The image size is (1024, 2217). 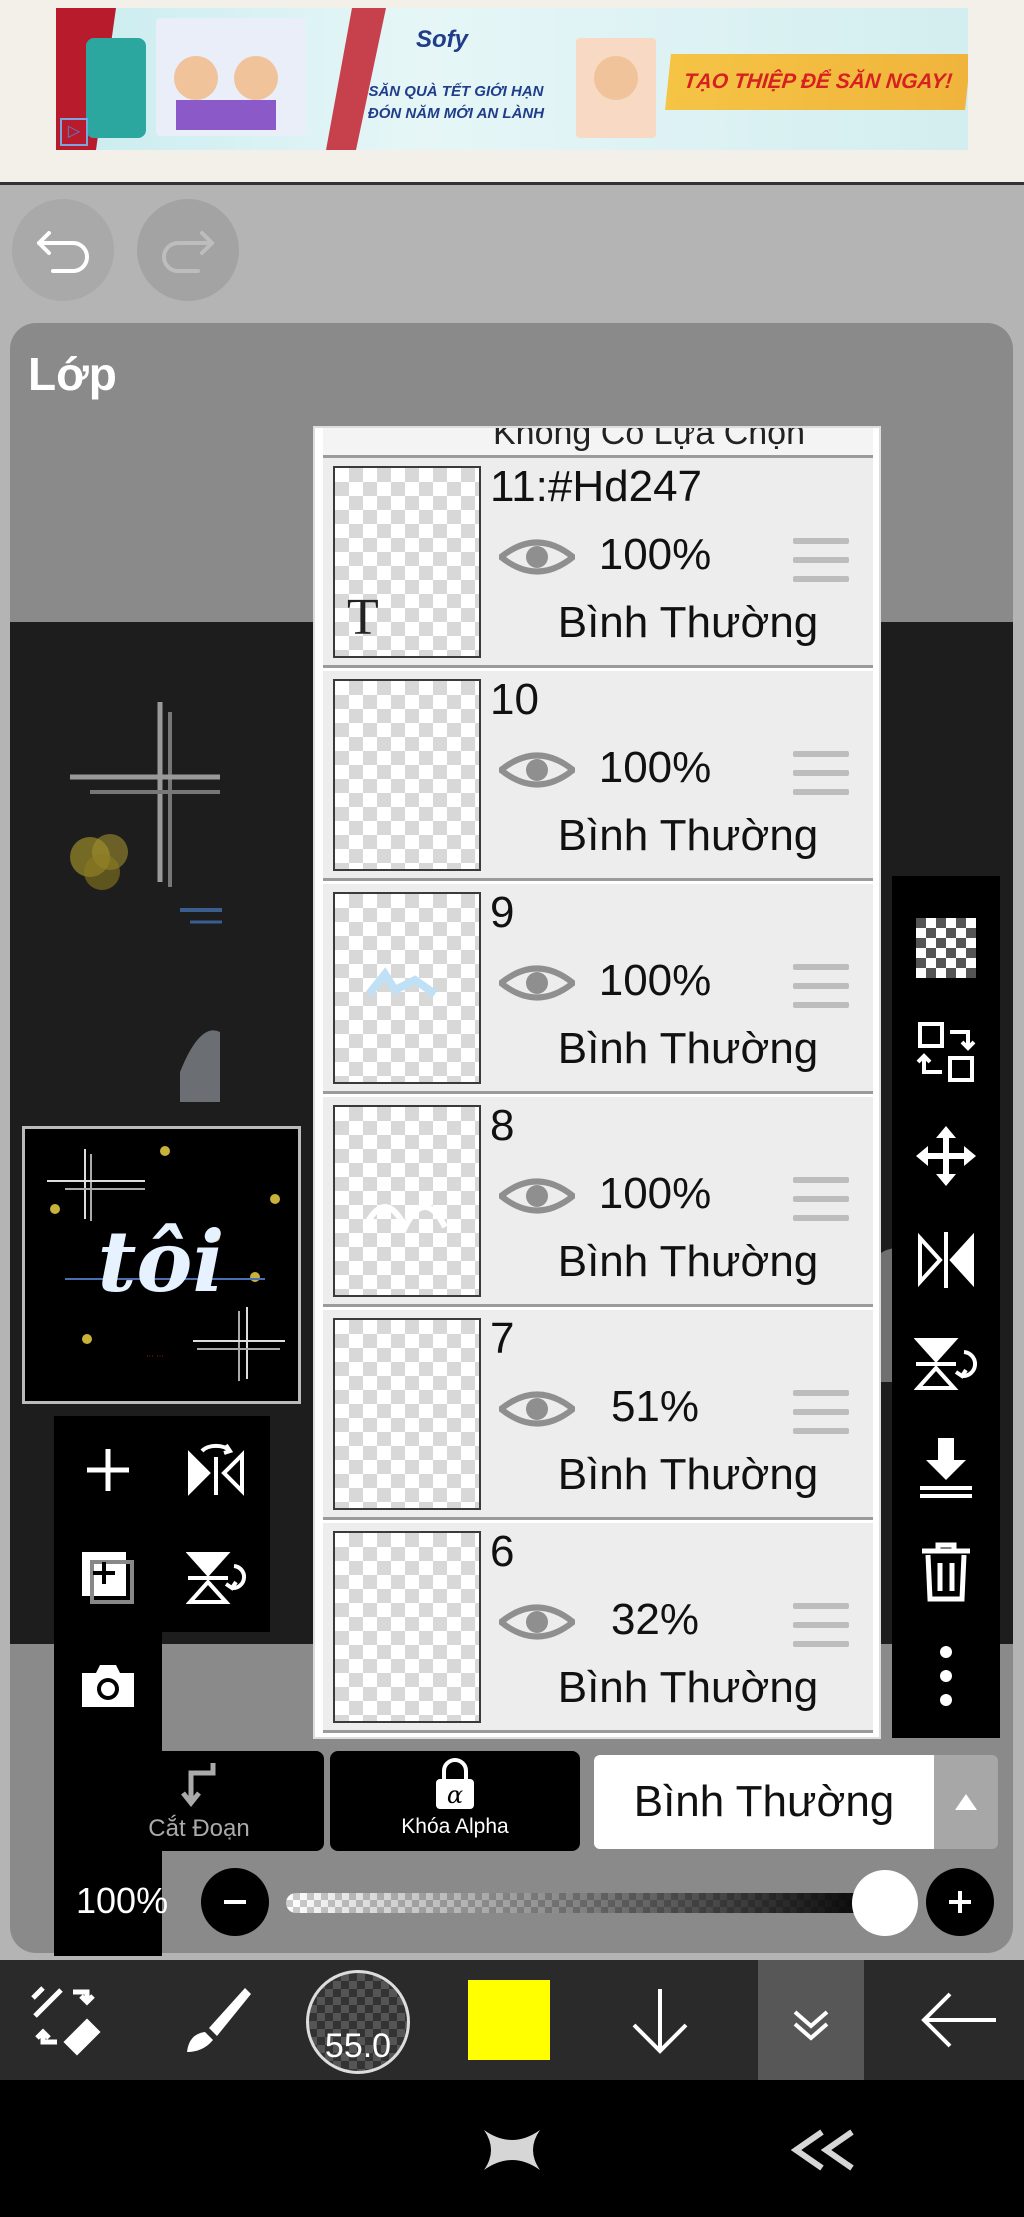 I want to click on close-app-icon, so click(x=512, y=2150).